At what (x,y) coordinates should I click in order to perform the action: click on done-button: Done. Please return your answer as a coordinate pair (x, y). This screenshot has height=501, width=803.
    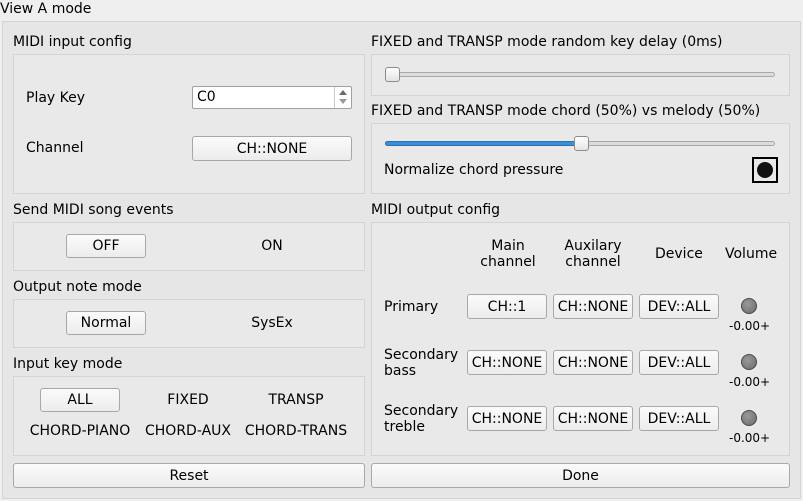
    Looking at the image, I should click on (580, 475).